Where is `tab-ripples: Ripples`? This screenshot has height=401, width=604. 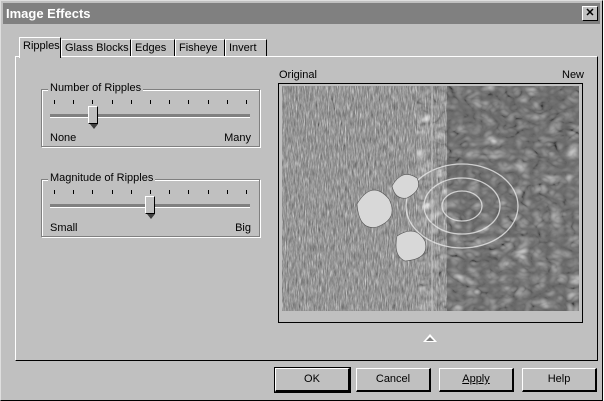
tab-ripples: Ripples is located at coordinates (40, 47).